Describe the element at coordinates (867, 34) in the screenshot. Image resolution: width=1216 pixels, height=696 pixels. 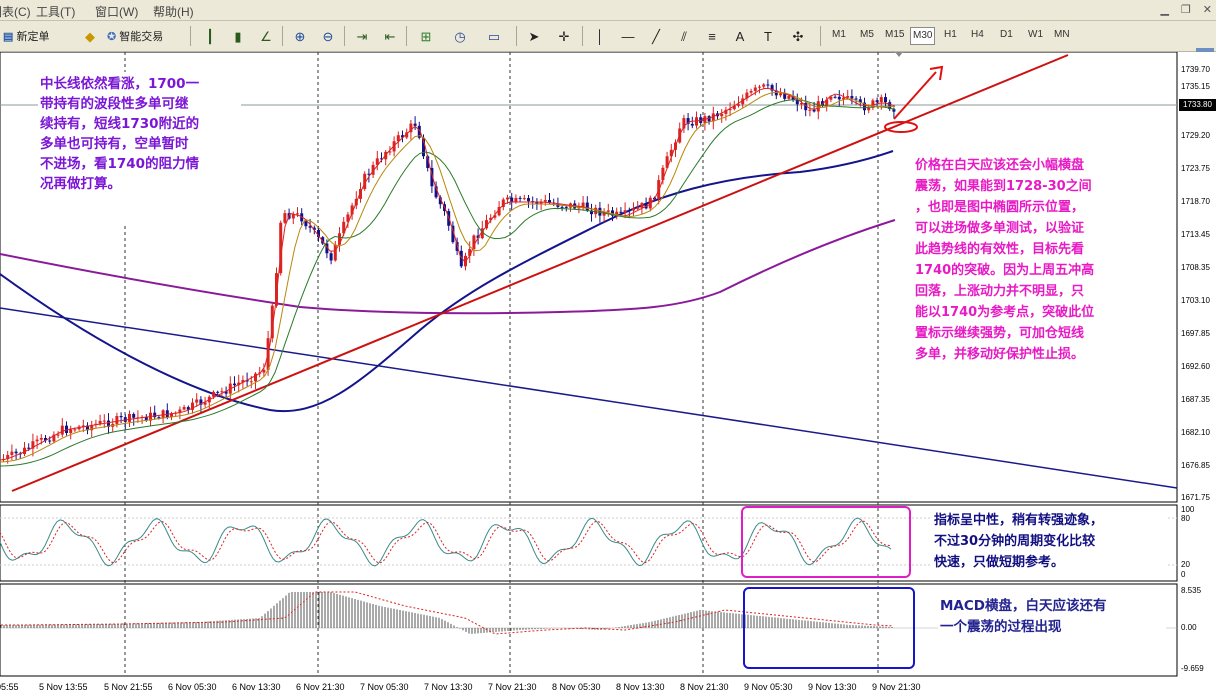
I see `timeframe-m5: M5` at that location.